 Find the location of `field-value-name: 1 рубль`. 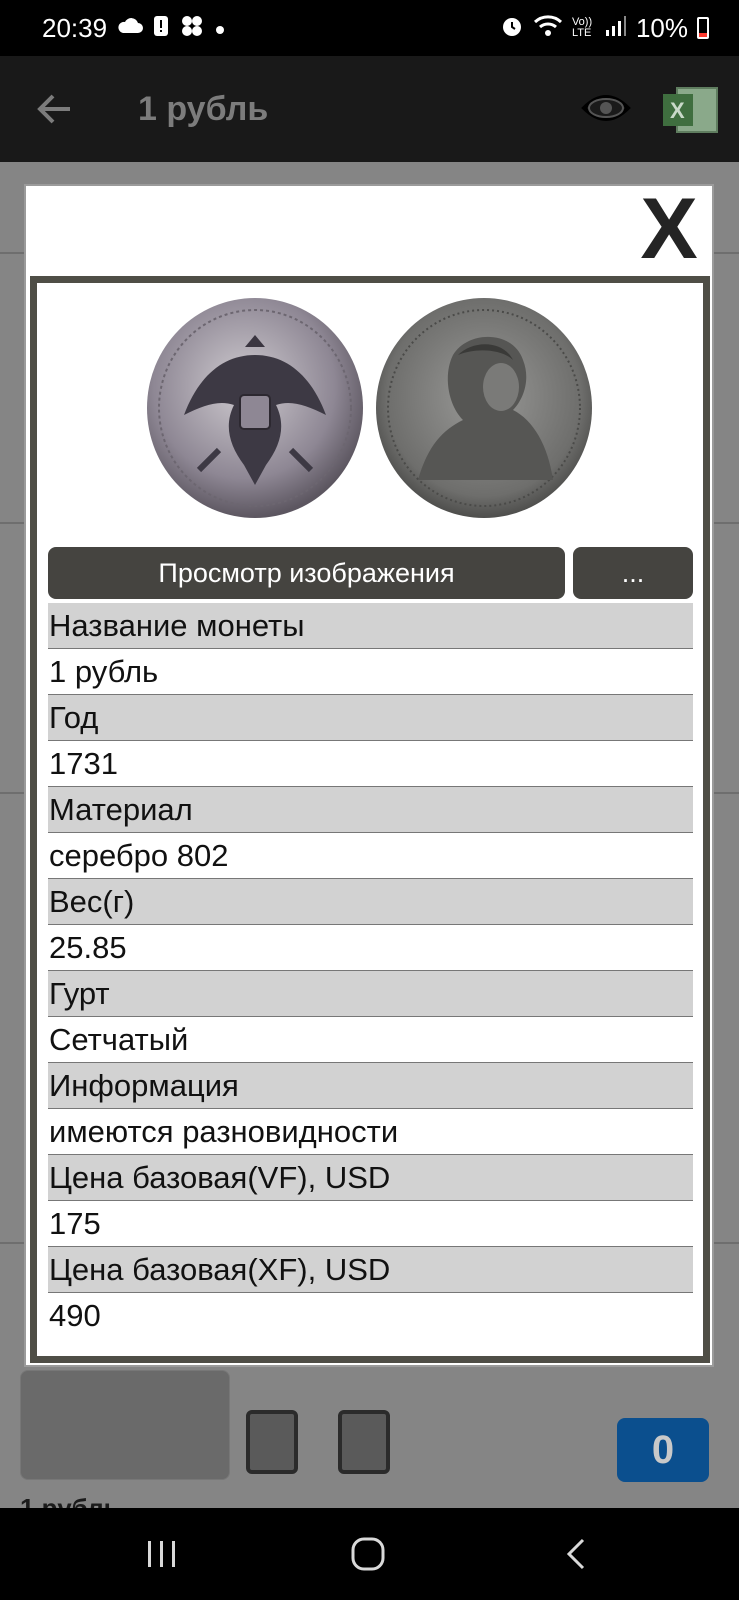

field-value-name: 1 рубль is located at coordinates (370, 672).